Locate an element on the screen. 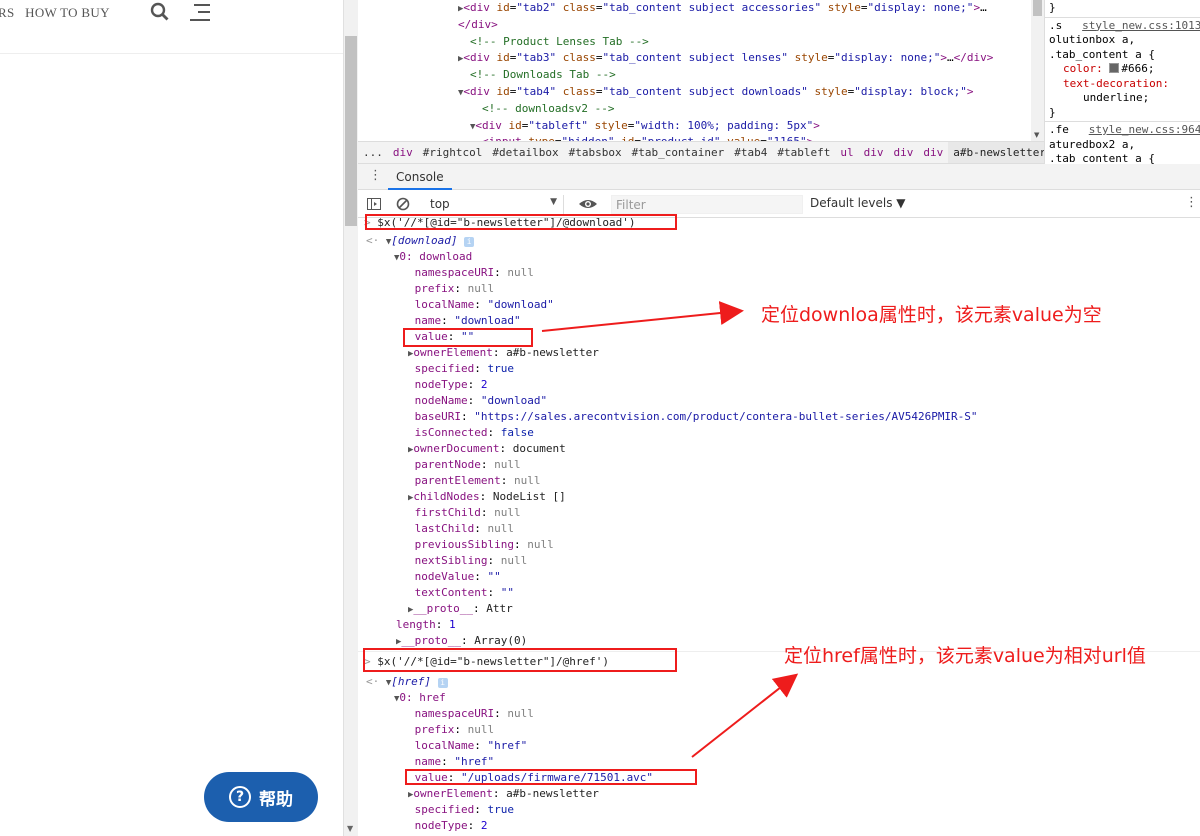 This screenshot has width=1200, height=836. console-result-header: <· ▼[href] i is located at coordinates (407, 682).